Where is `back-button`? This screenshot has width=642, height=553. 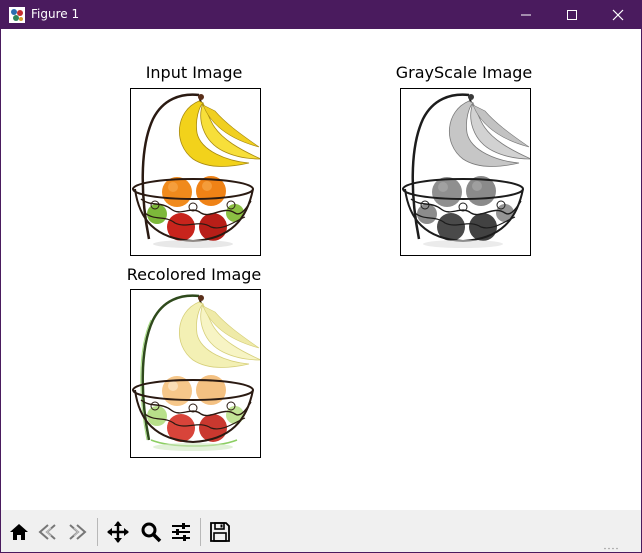
back-button is located at coordinates (48, 532).